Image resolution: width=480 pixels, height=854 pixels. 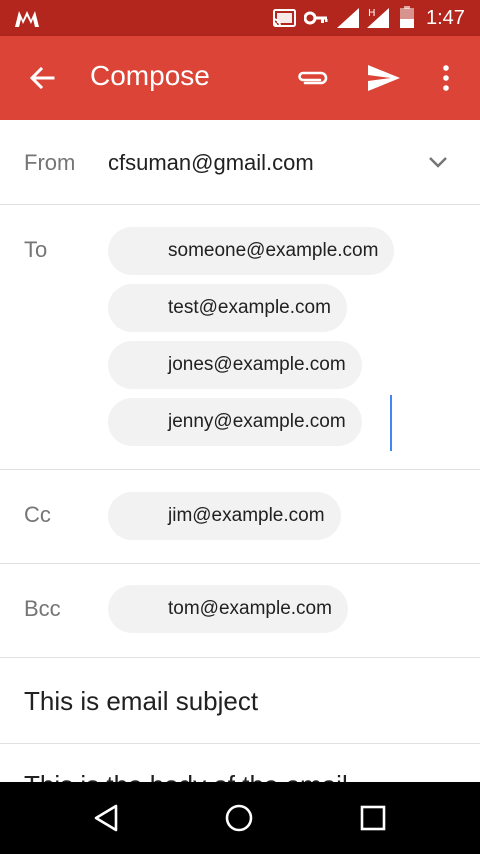 I want to click on battery-icon, so click(x=407, y=17).